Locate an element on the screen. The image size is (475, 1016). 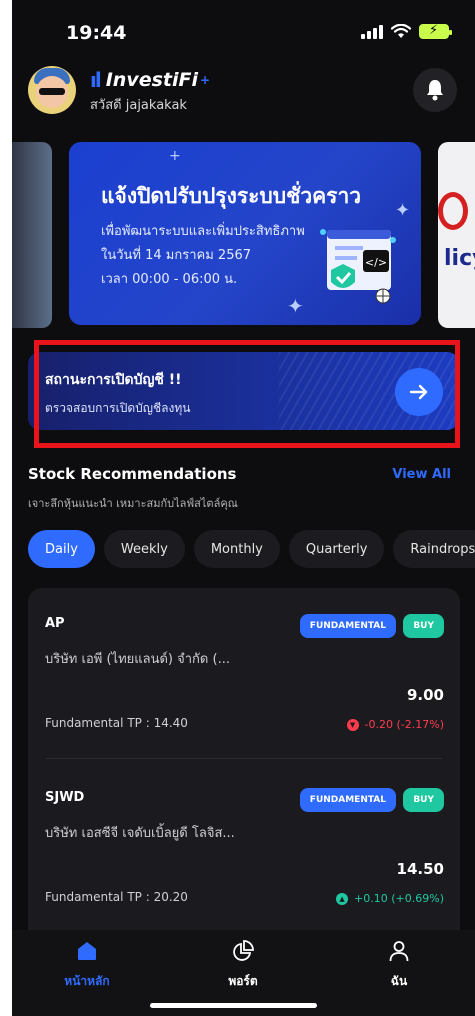
nav-me: ฉัน is located at coordinates (399, 965).